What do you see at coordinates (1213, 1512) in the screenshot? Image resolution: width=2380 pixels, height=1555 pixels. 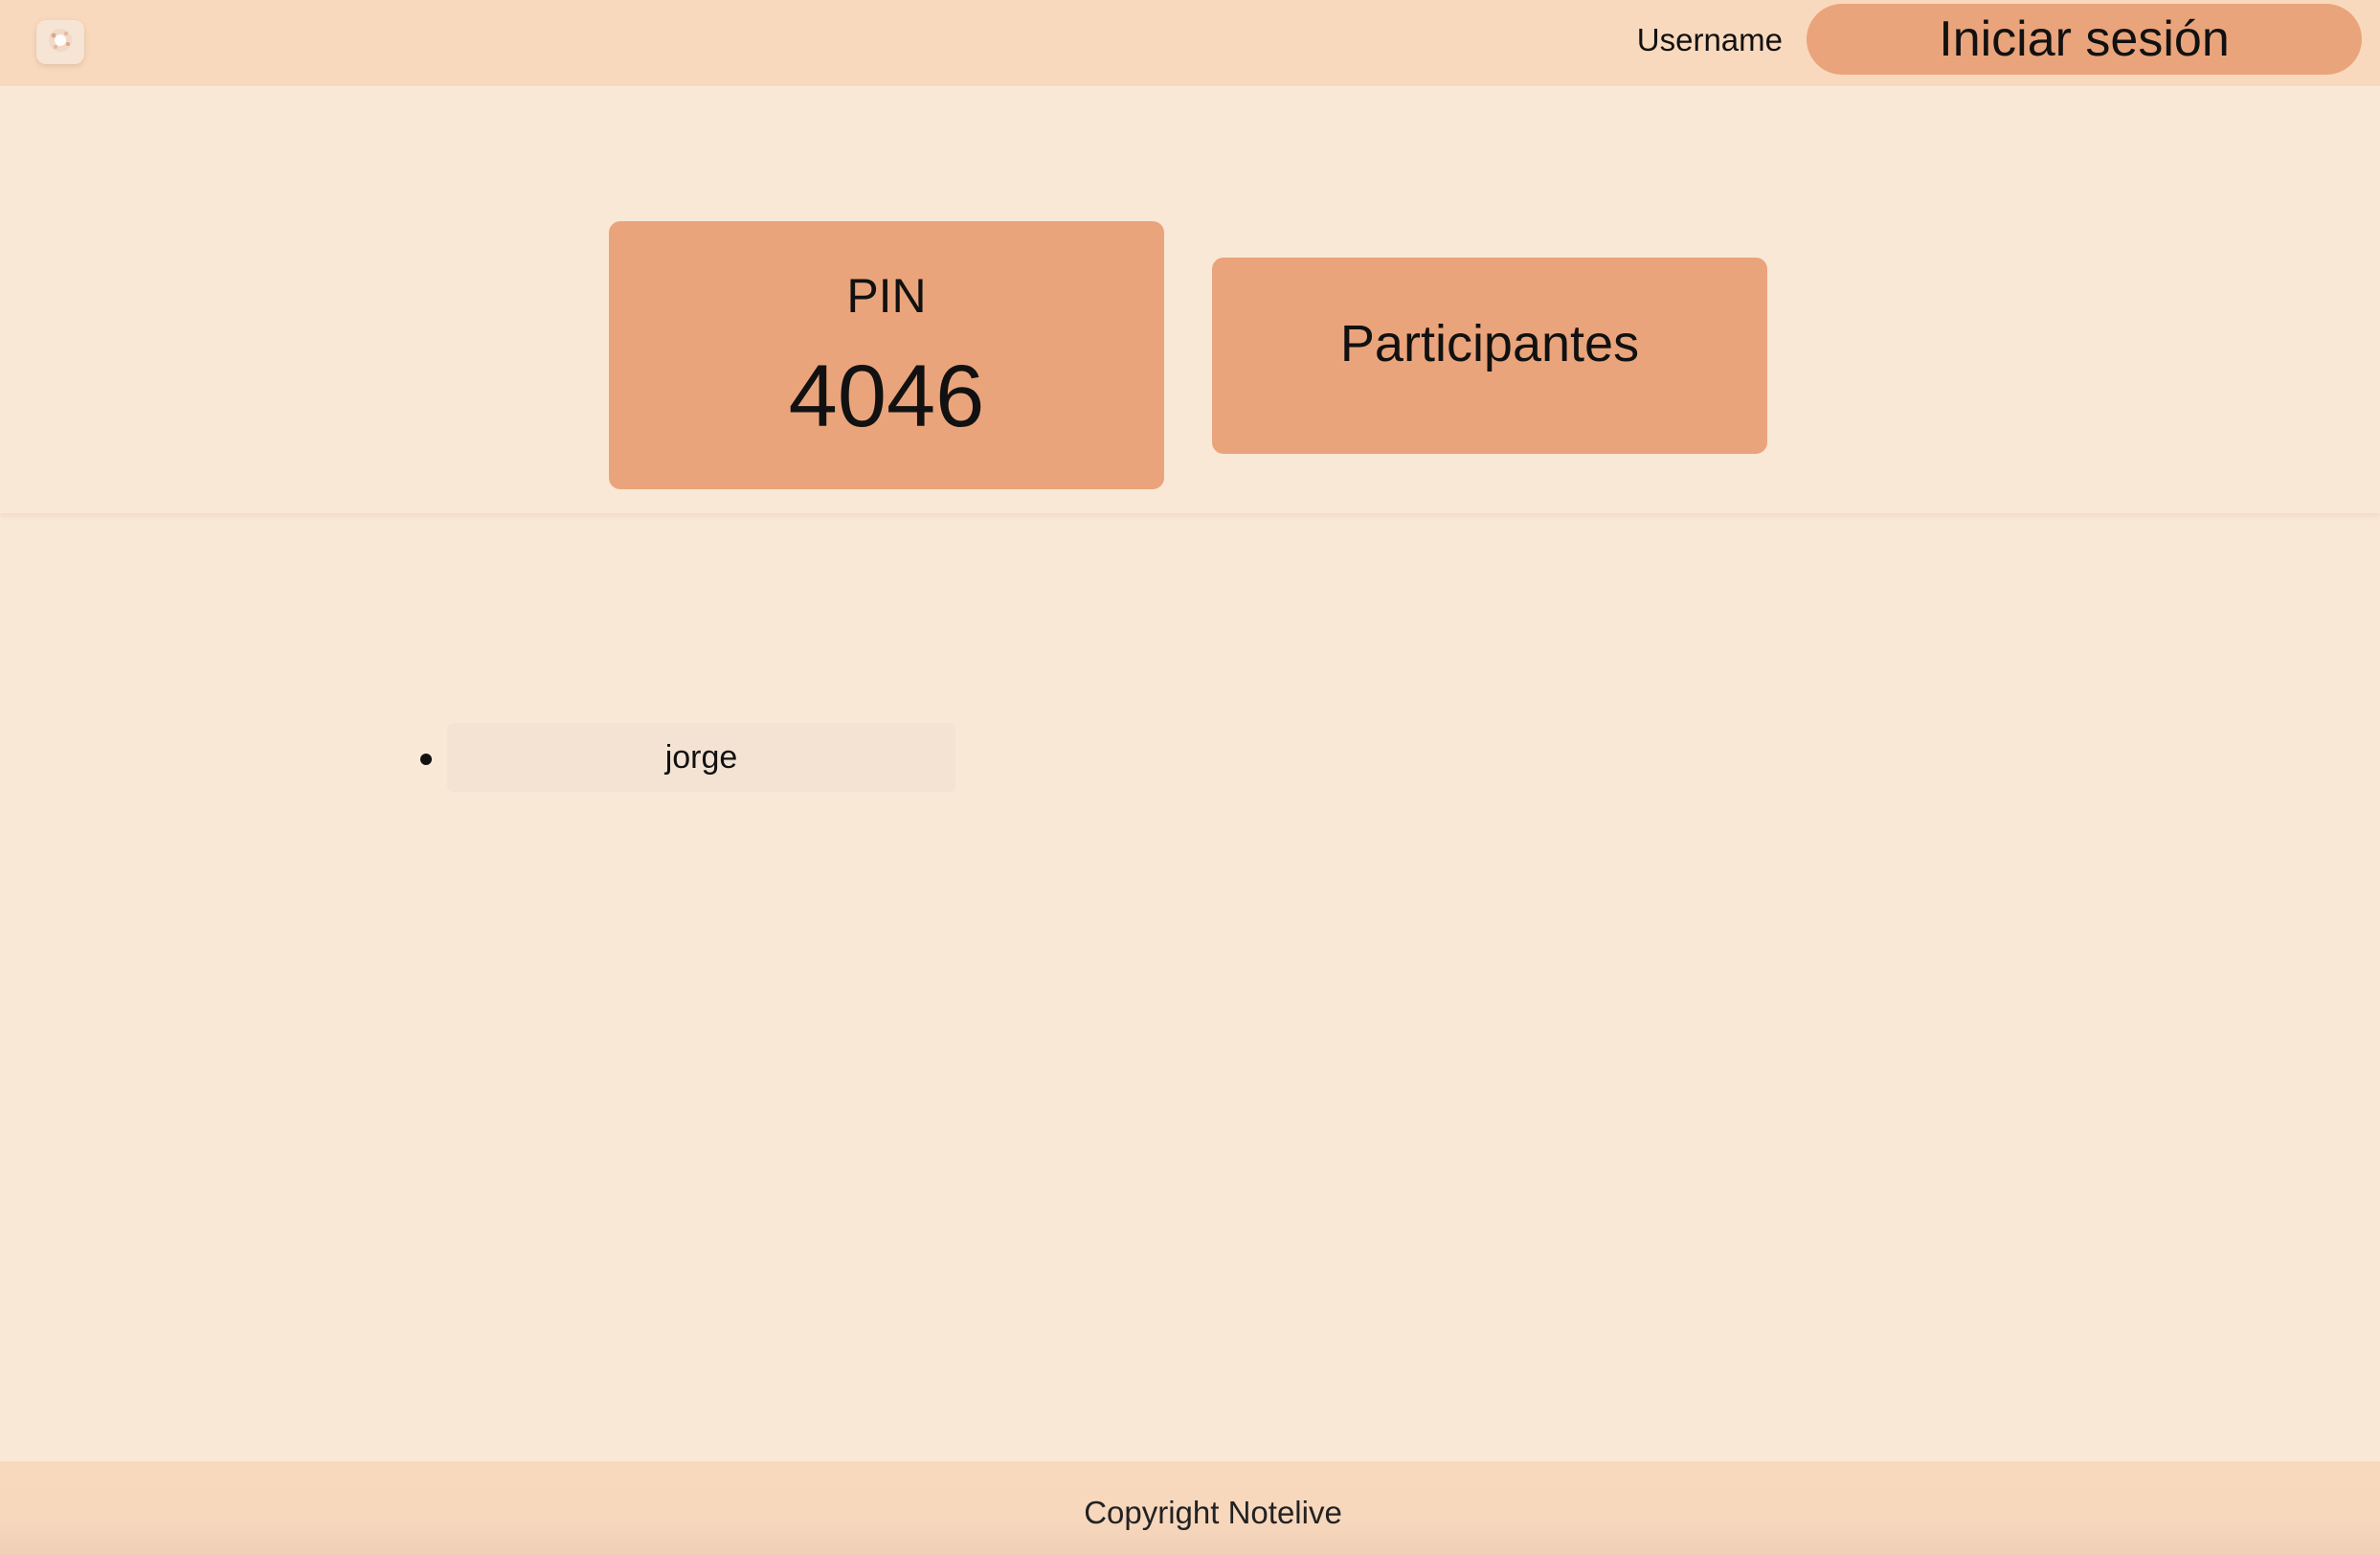 I see `copyright-text: Copyright Notelive` at bounding box center [1213, 1512].